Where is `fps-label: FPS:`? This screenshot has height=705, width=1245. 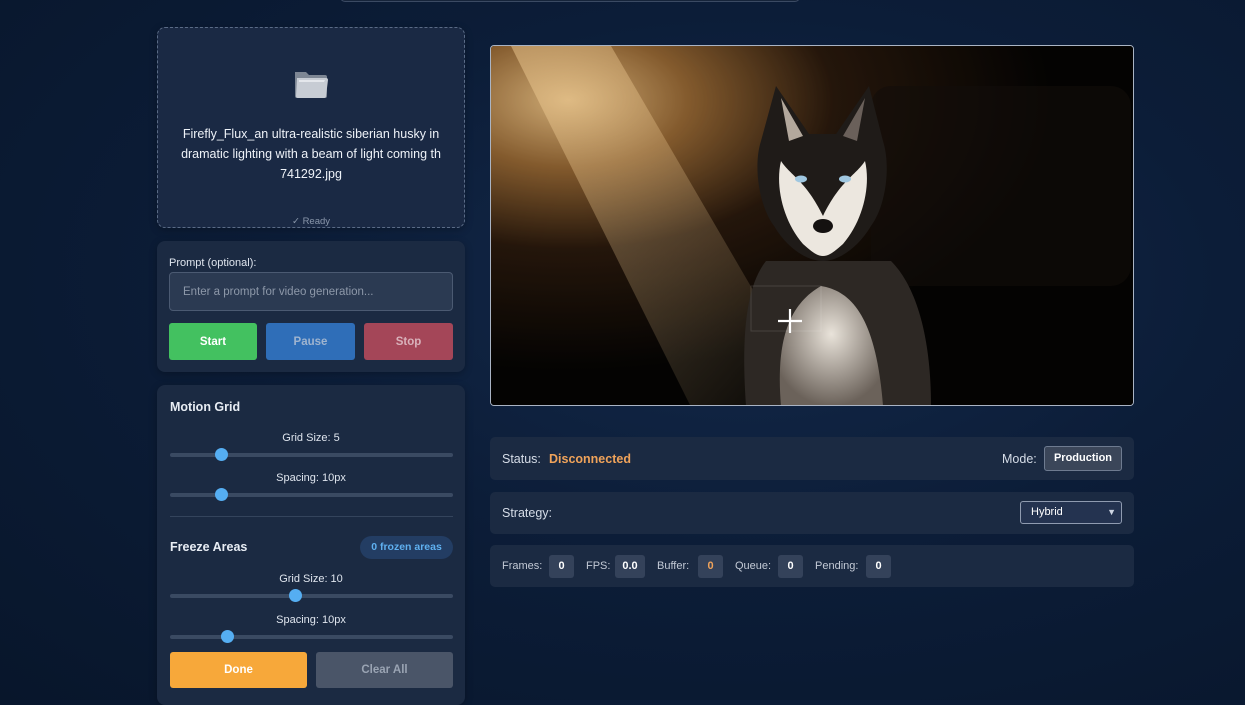
fps-label: FPS: is located at coordinates (598, 566).